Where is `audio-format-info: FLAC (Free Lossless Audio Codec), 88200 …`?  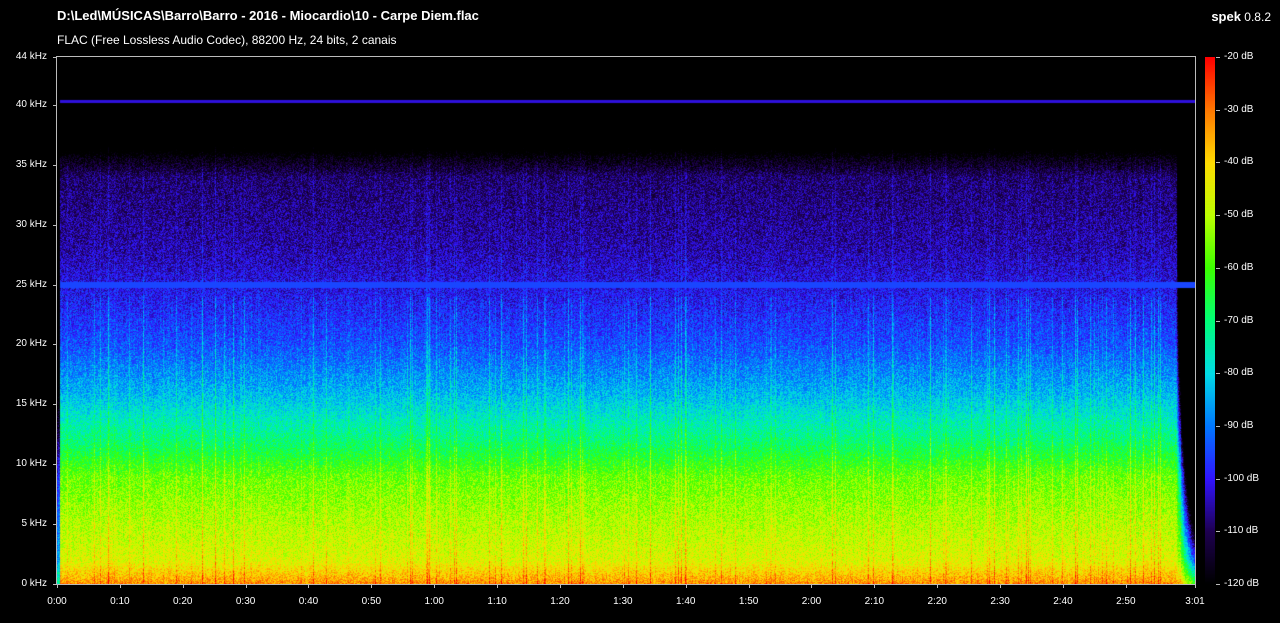 audio-format-info: FLAC (Free Lossless Audio Codec), 88200 … is located at coordinates (227, 40).